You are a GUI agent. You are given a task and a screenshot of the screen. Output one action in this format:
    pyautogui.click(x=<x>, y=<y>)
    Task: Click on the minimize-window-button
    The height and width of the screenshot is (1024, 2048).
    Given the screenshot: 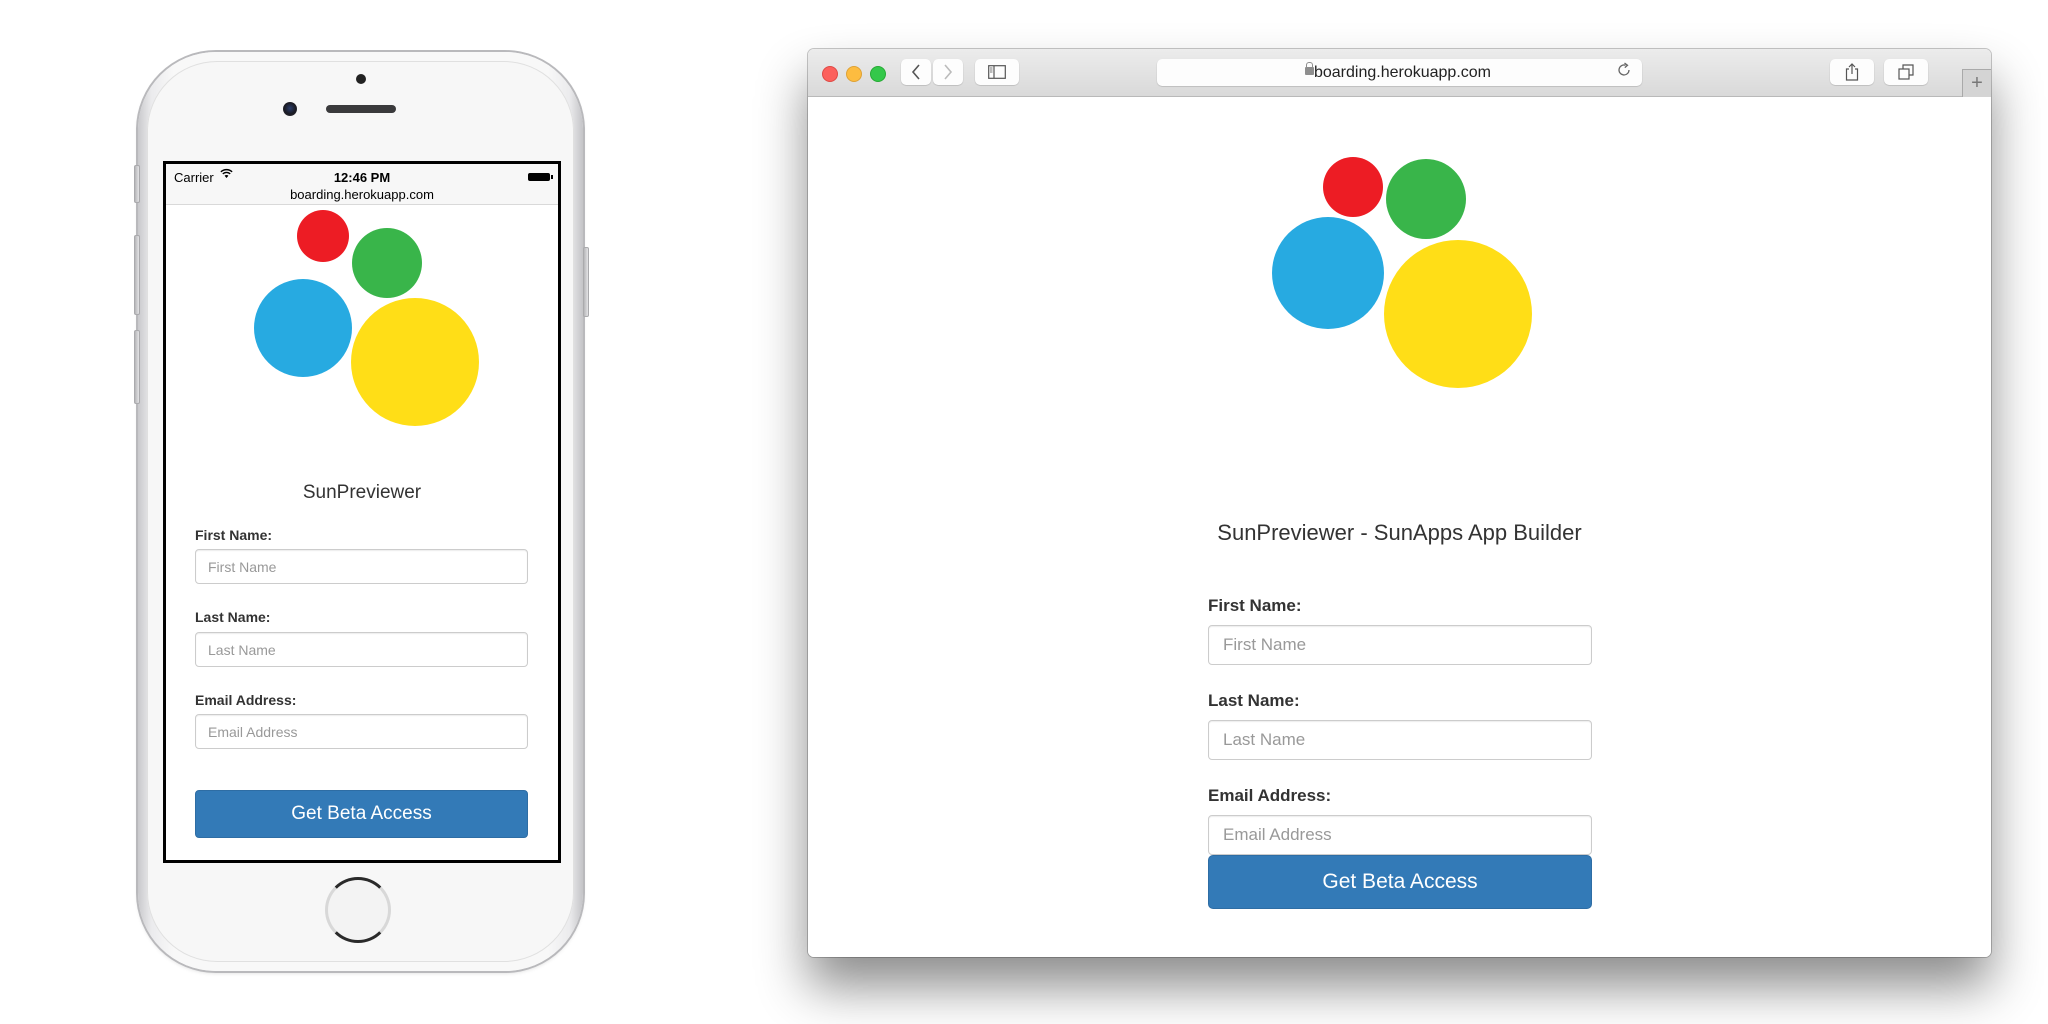 What is the action you would take?
    pyautogui.click(x=854, y=74)
    